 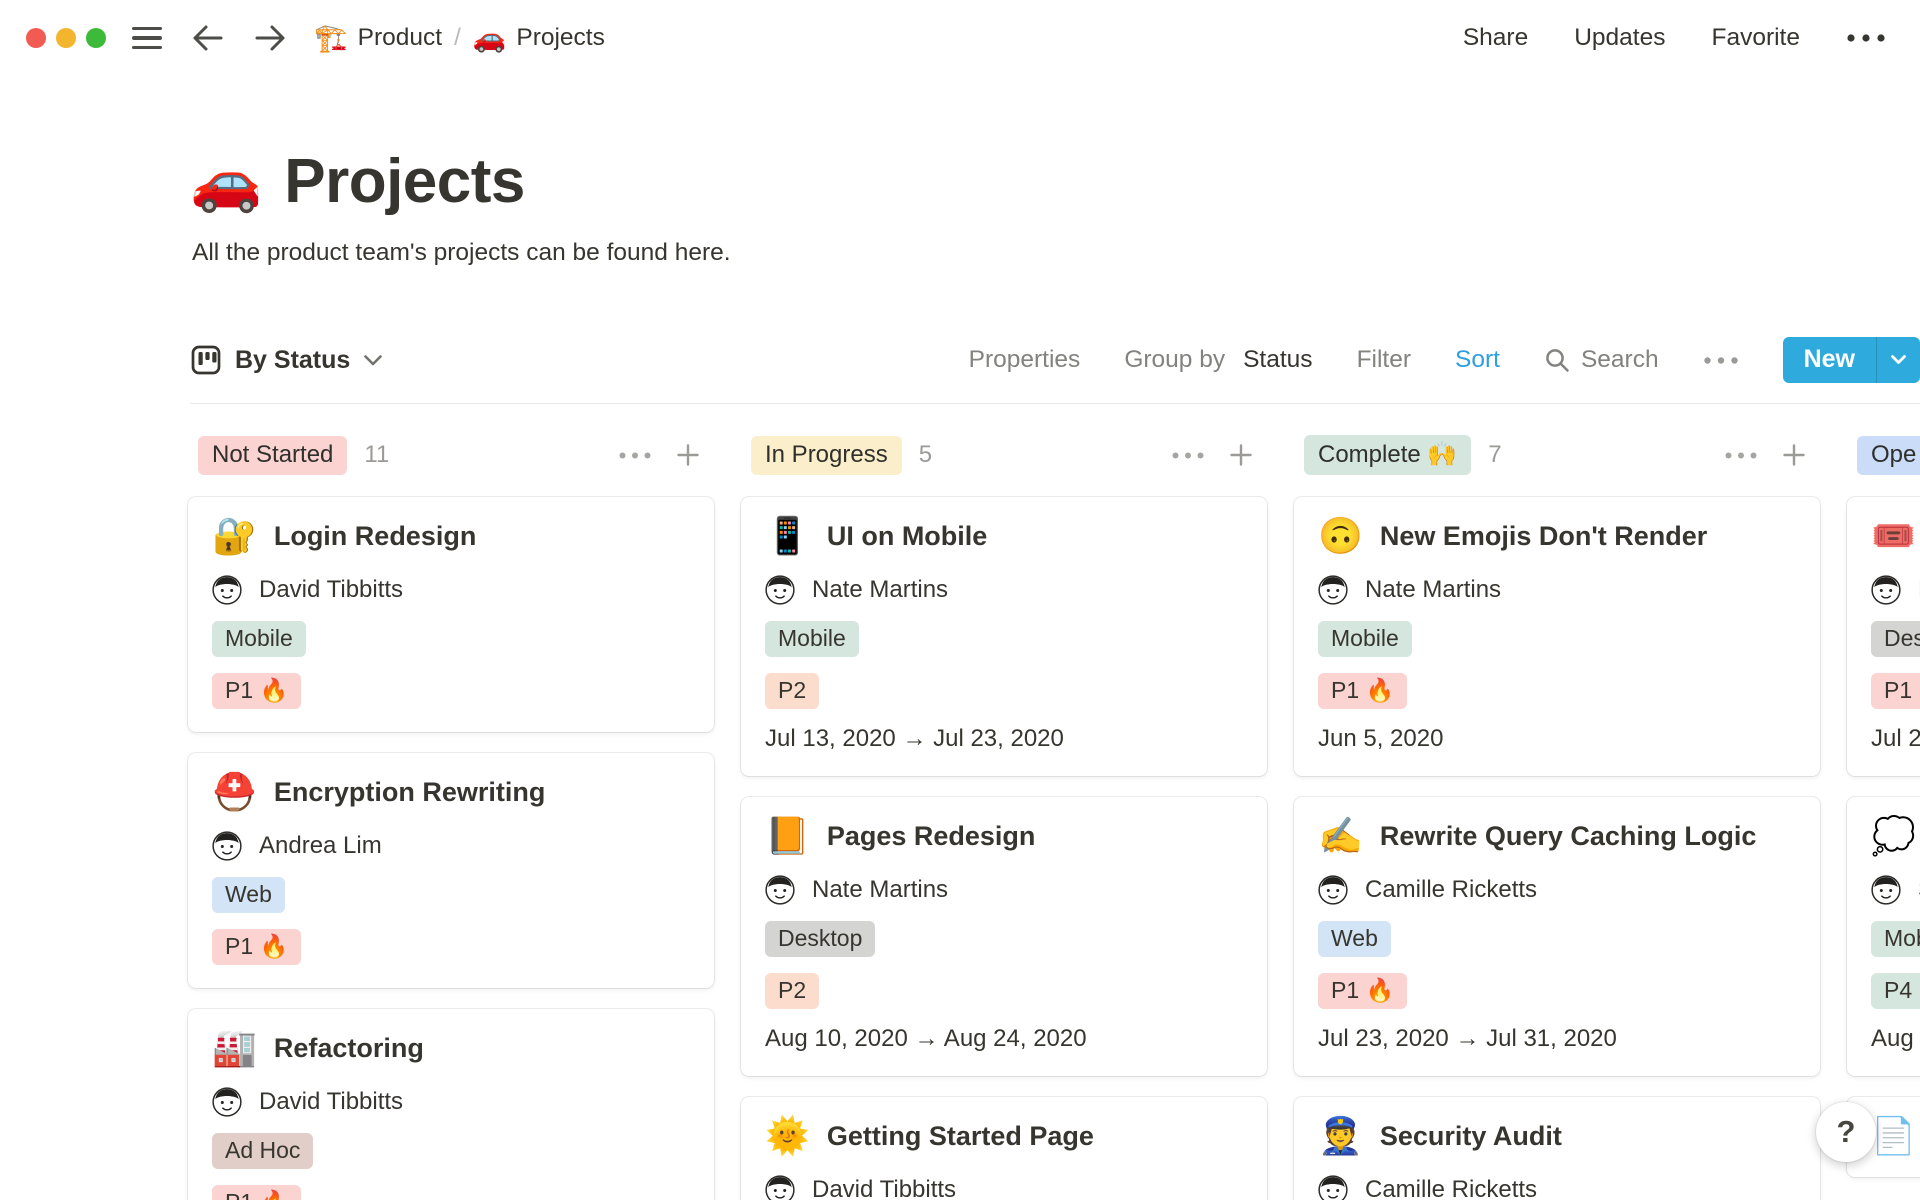 I want to click on project-card: 👮 Security Audit Camille Ricketts, so click(x=1557, y=1148).